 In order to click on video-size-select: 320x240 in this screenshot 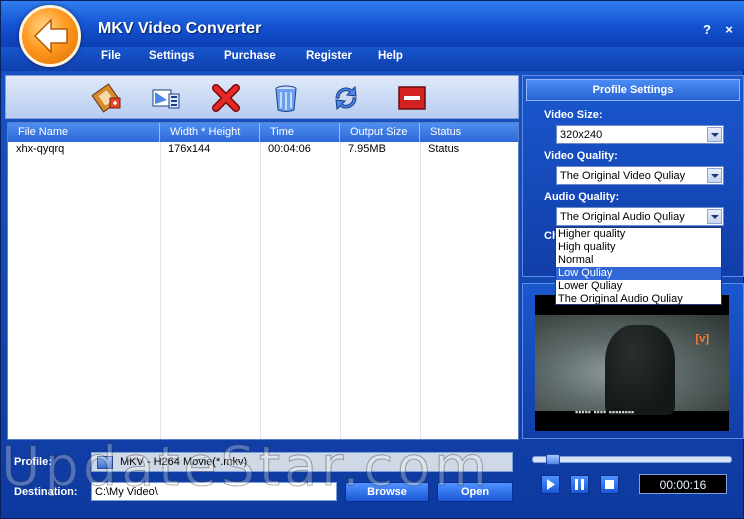, I will do `click(640, 134)`.